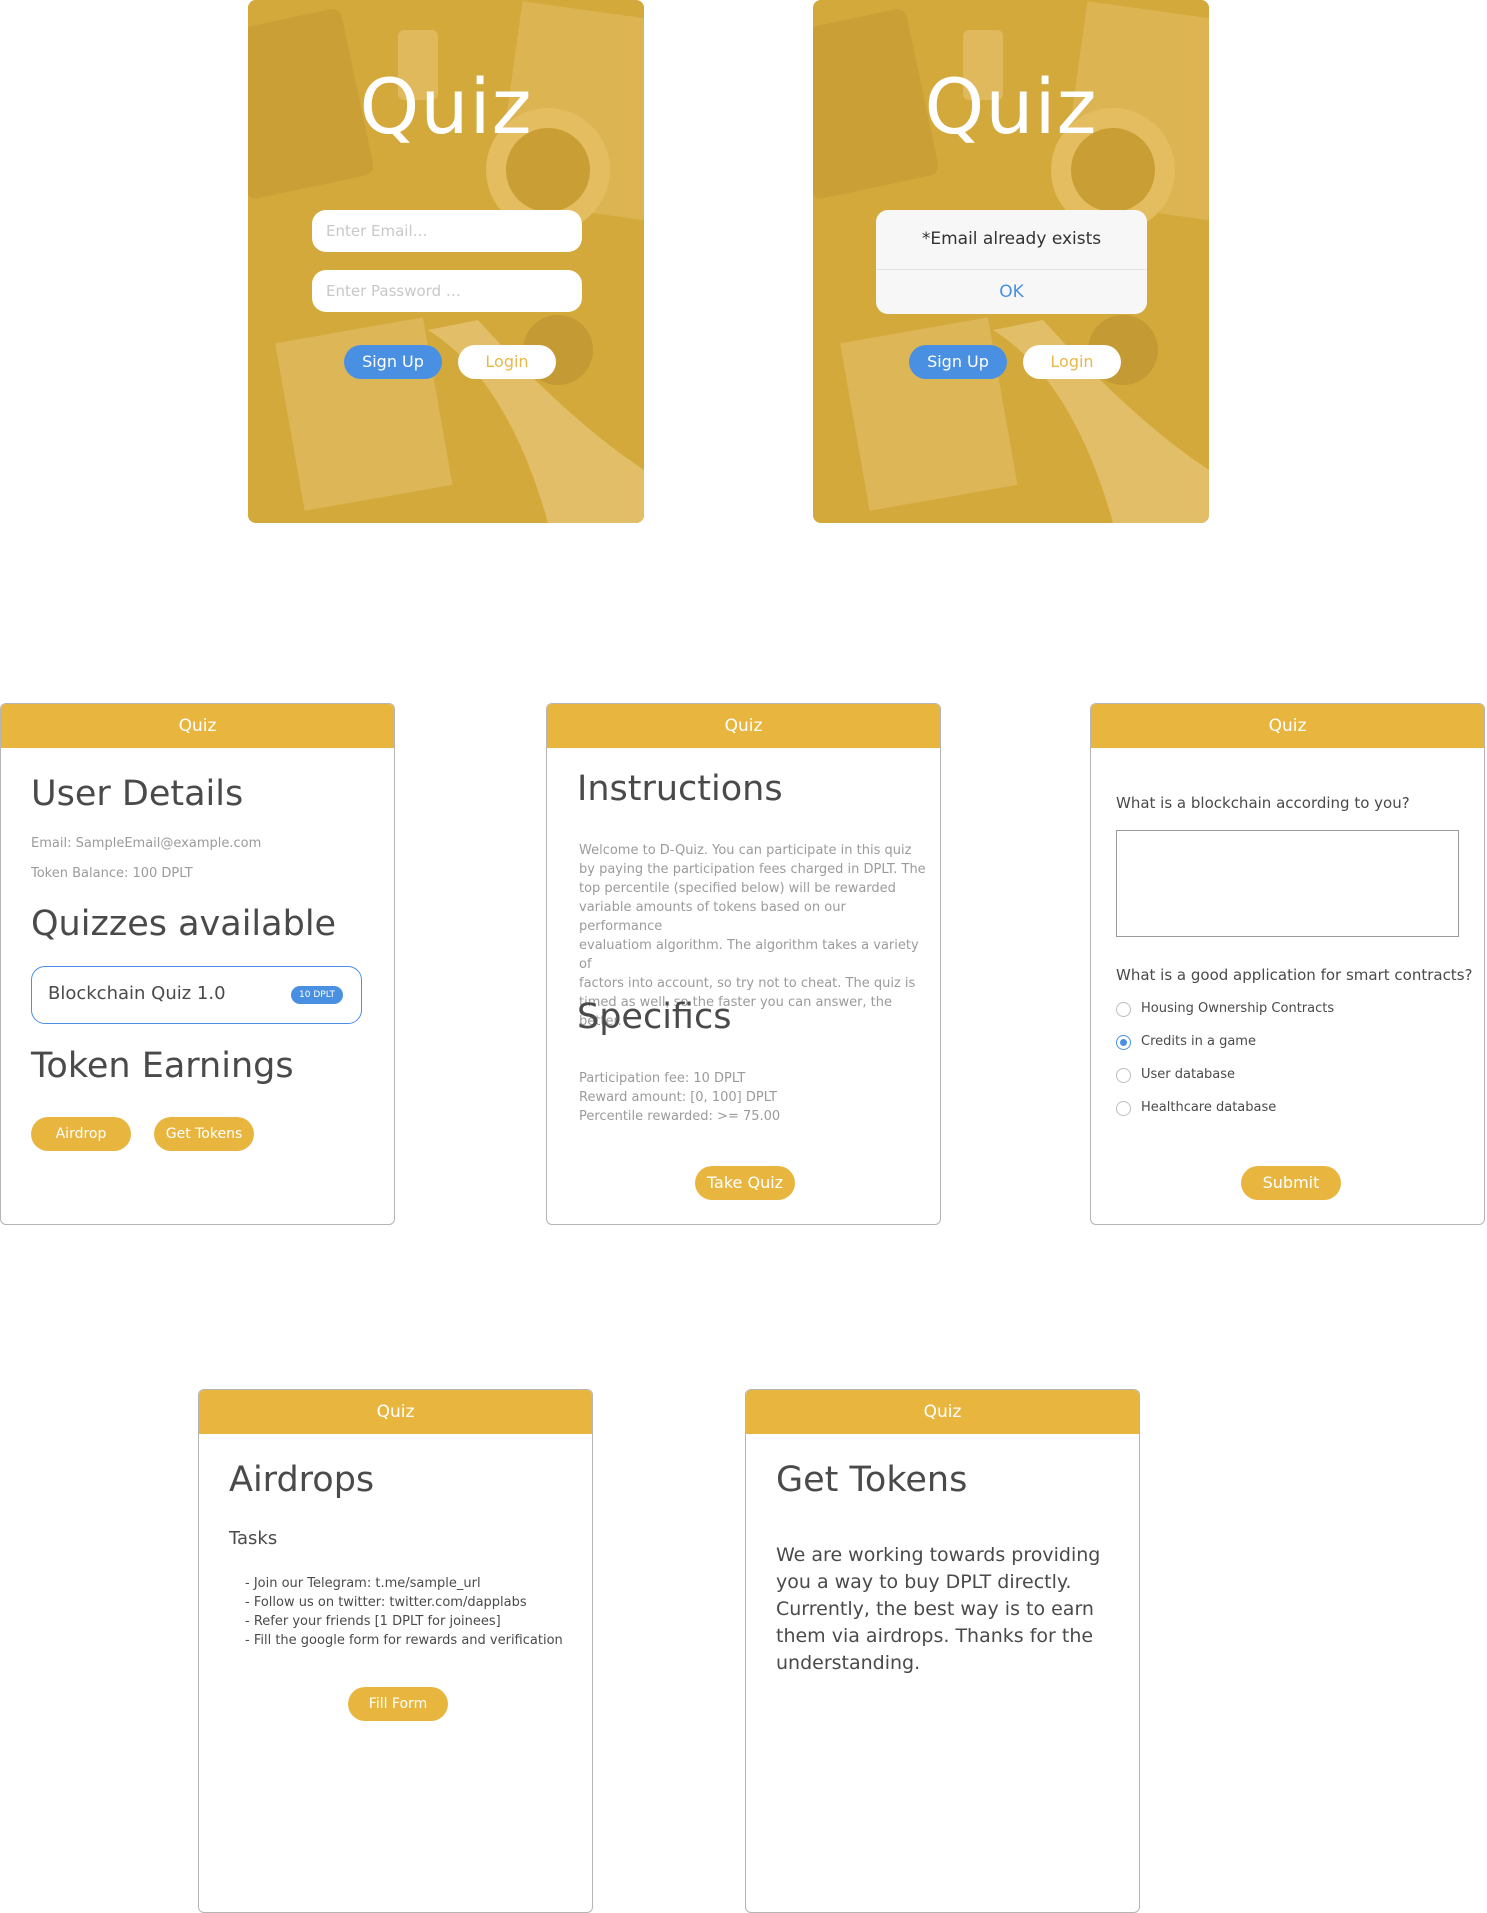  What do you see at coordinates (1209, 1107) in the screenshot?
I see `option-label: Healthcare database` at bounding box center [1209, 1107].